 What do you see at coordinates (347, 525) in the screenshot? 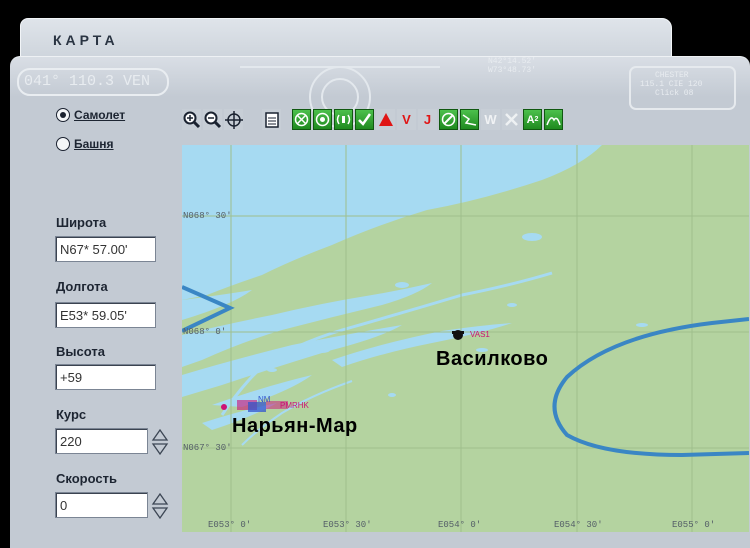
I see `lon-label-2: E053° 30'` at bounding box center [347, 525].